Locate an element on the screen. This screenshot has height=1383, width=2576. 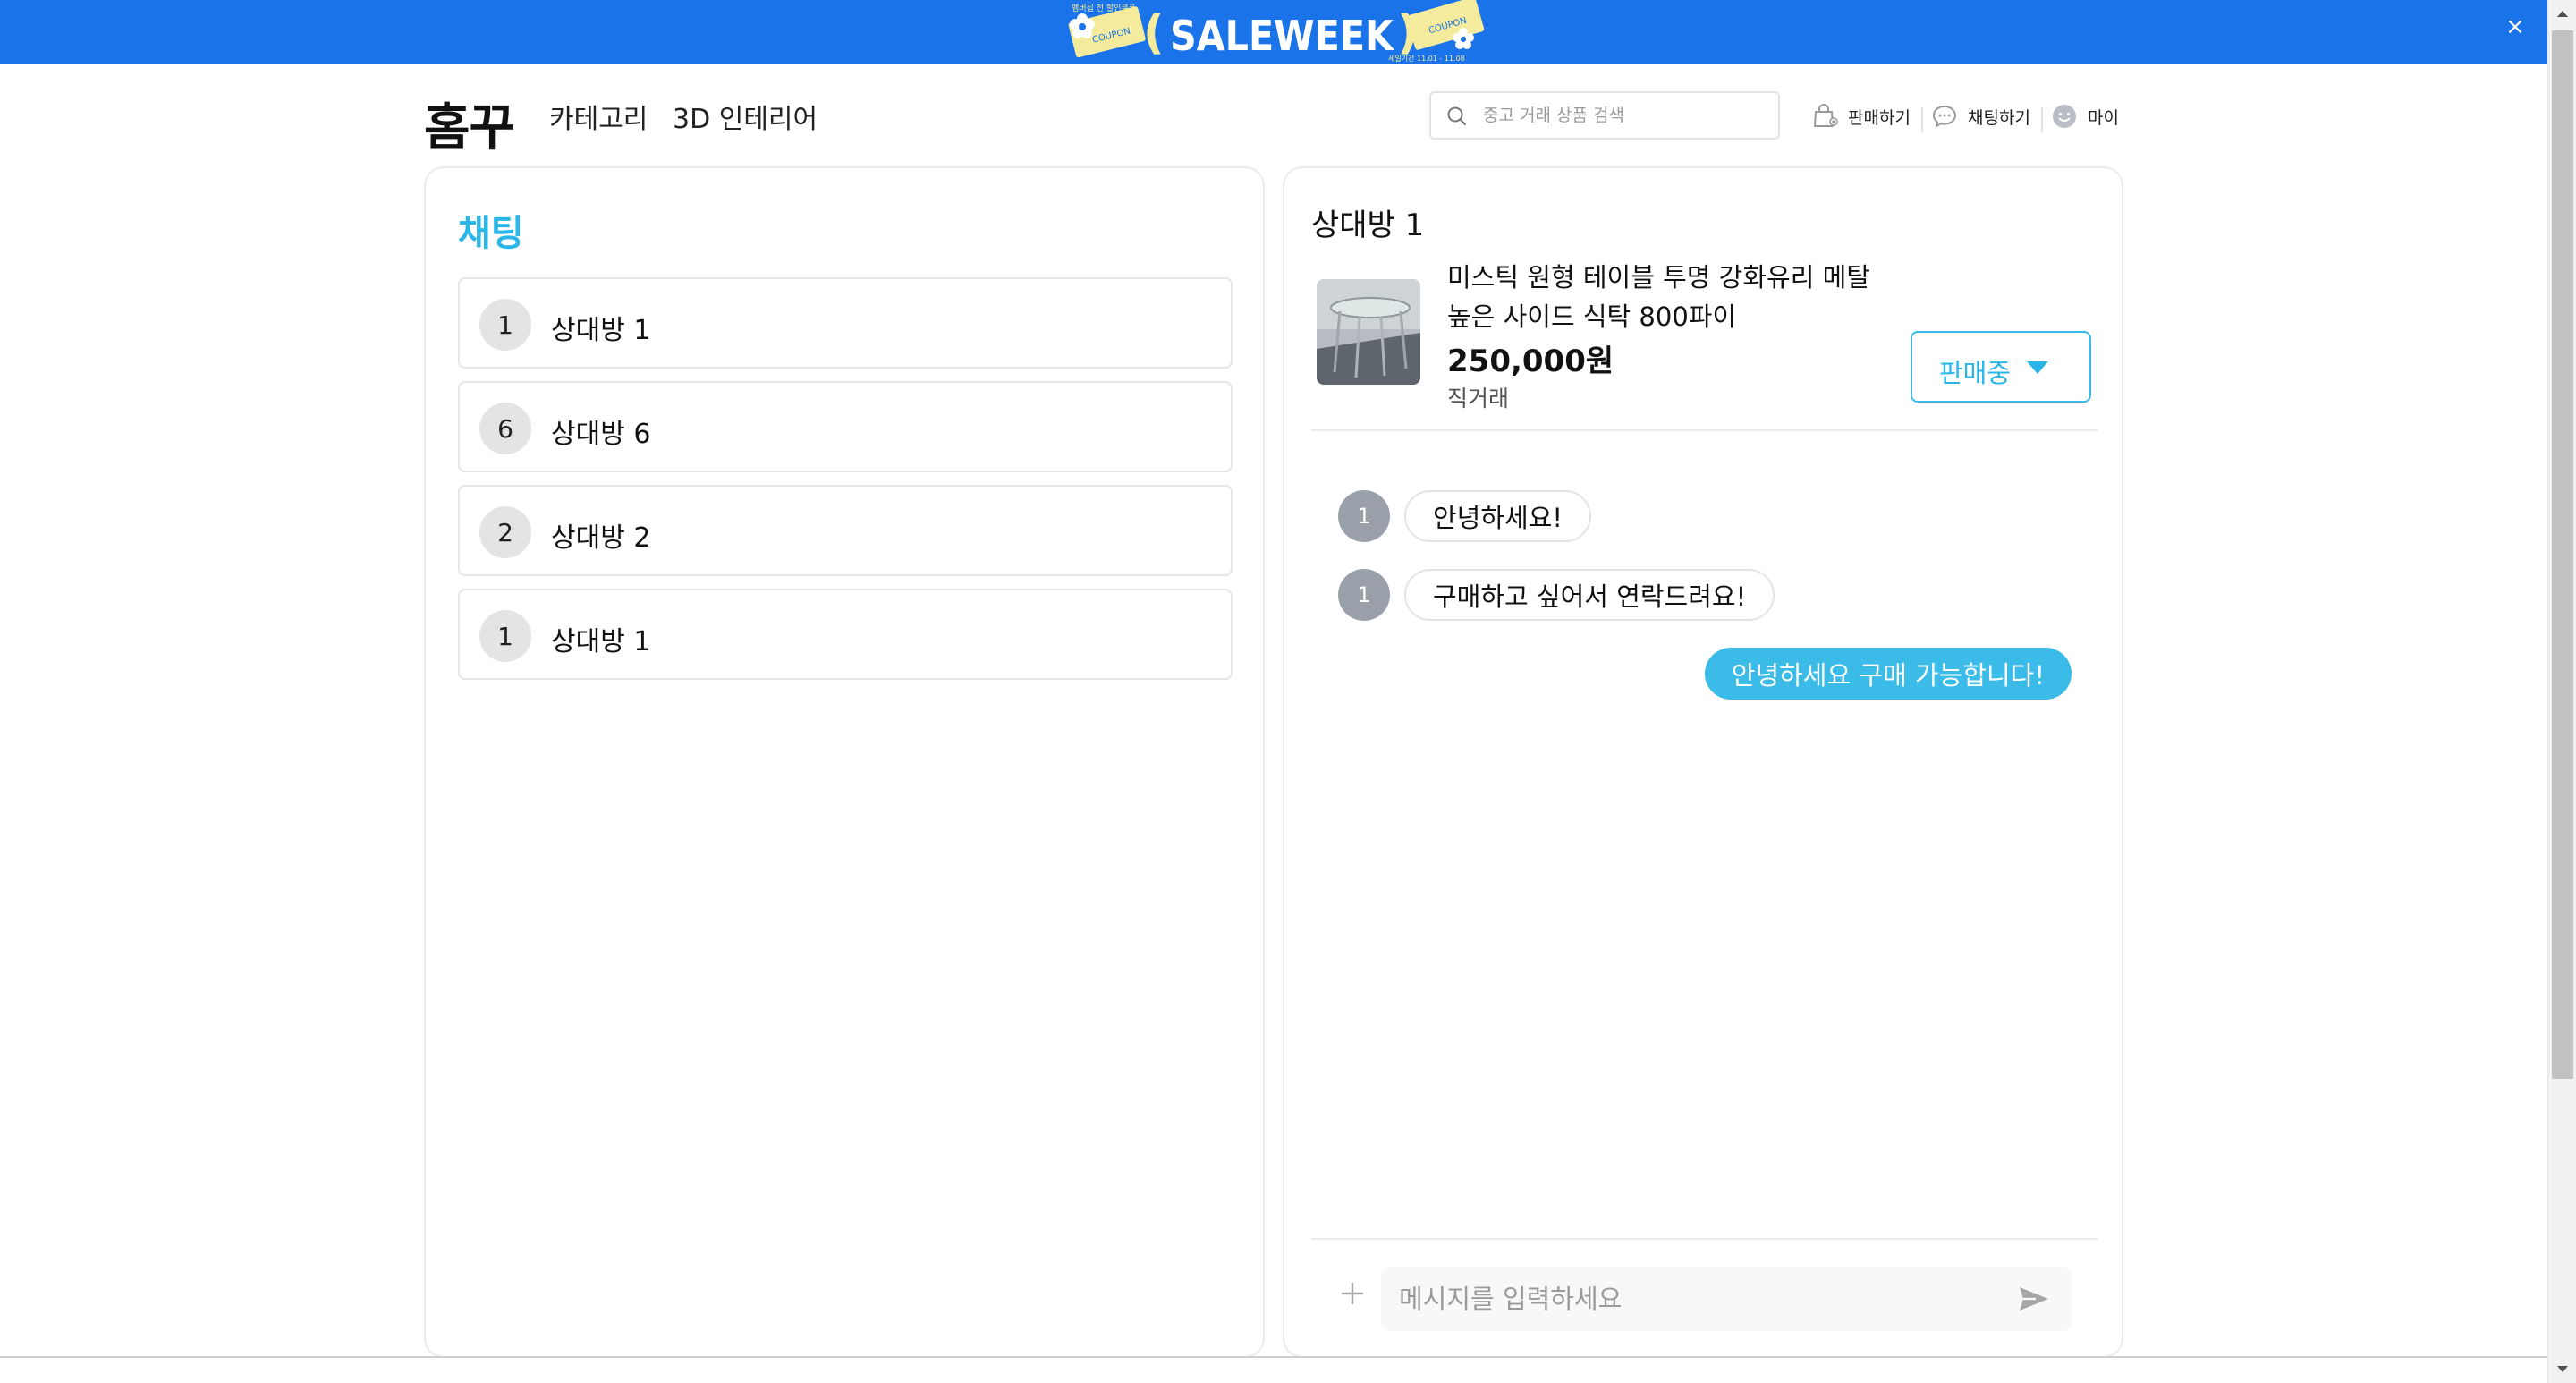
nav-3d-interior: 3D 인테리어 is located at coordinates (745, 116).